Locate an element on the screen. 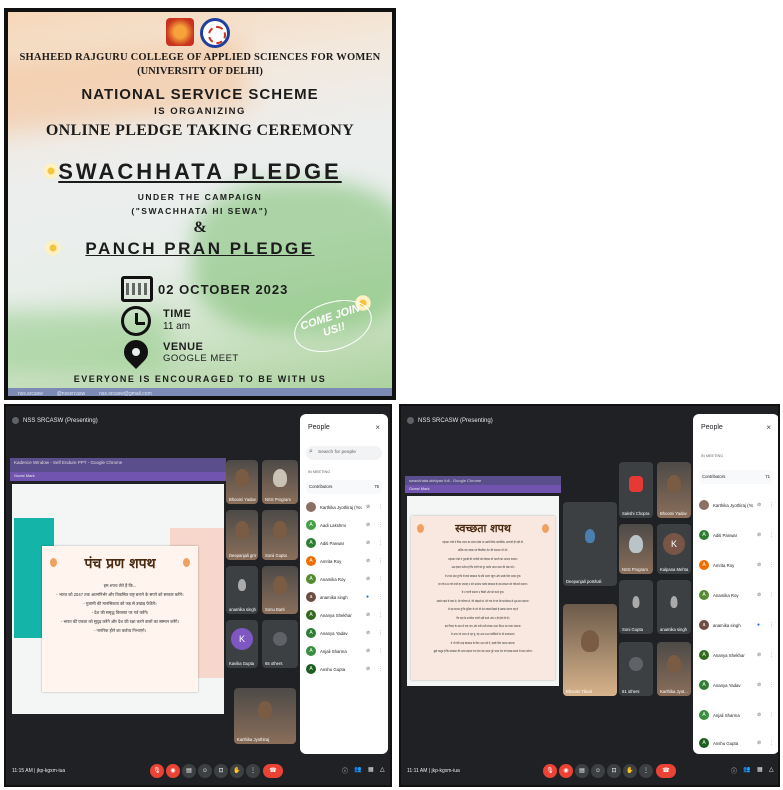 This screenshot has width=783, height=790. organizing-text: IS ORGANIZING is located at coordinates (200, 111).